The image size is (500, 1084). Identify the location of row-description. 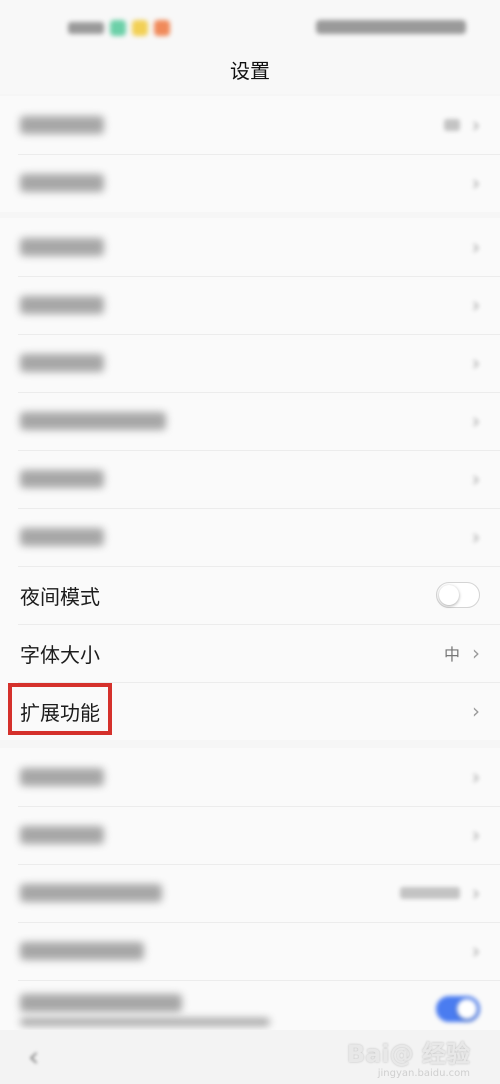
(145, 1022).